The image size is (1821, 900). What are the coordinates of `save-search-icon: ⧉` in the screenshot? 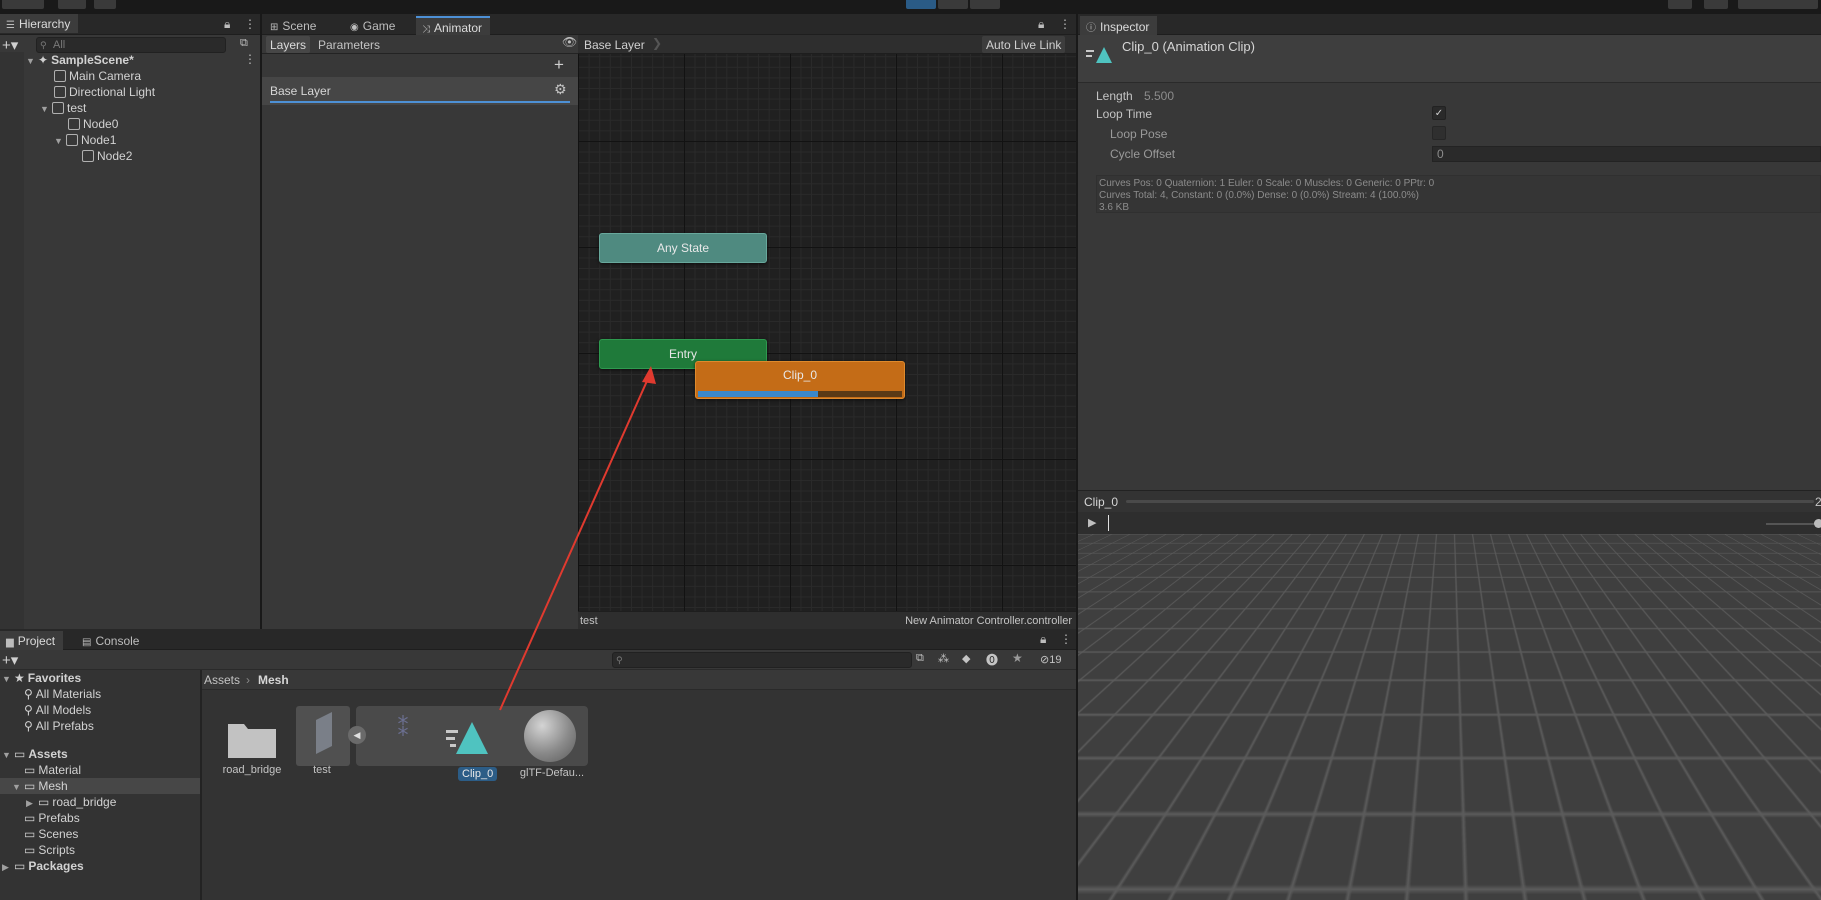 It's located at (920, 658).